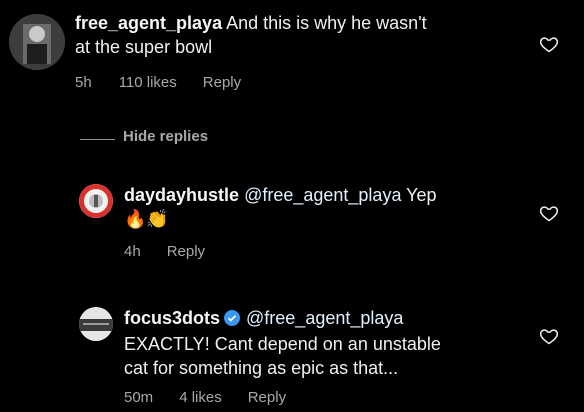 The image size is (584, 412). I want to click on comment-time: 5h, so click(83, 82).